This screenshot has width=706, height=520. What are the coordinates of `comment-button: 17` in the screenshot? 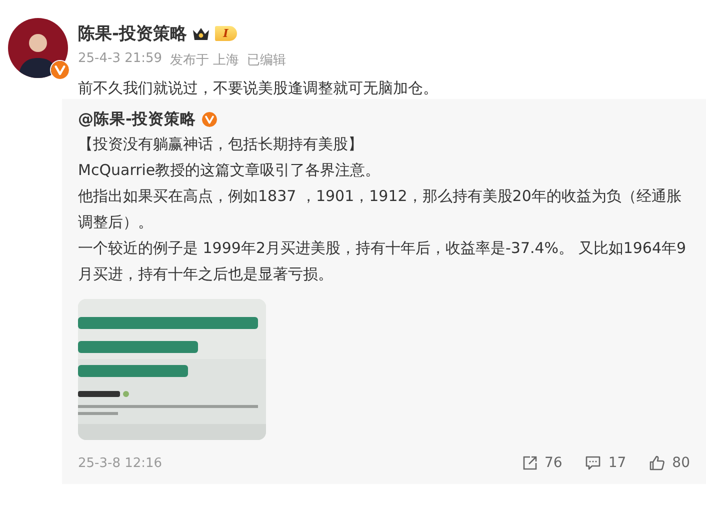 It's located at (605, 463).